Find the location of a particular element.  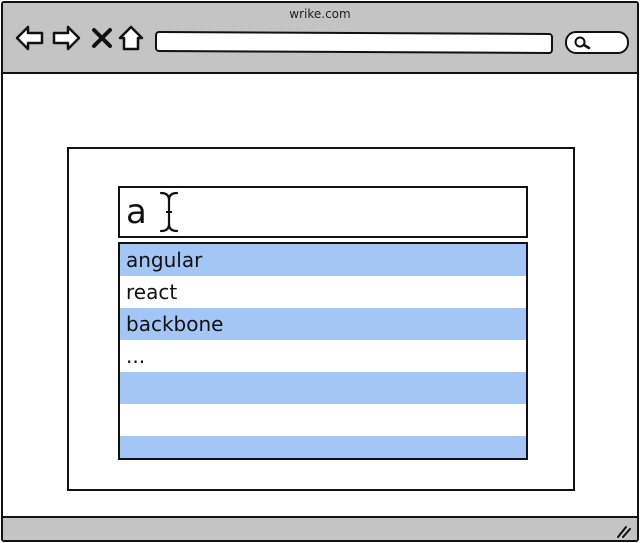

resize-grip-icon is located at coordinates (623, 531).